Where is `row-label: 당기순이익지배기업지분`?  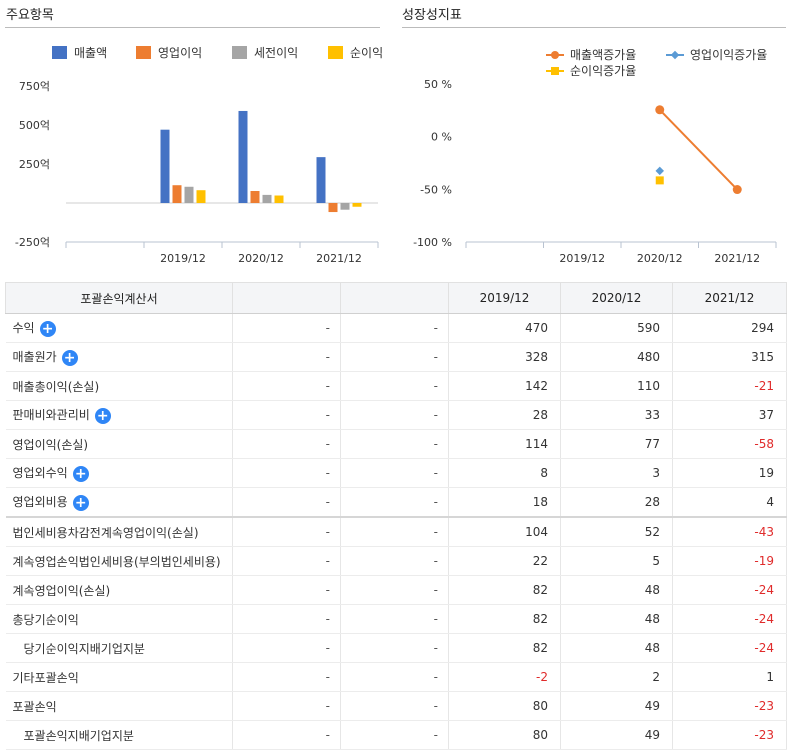
row-label: 당기순이익지배기업지분 is located at coordinates (84, 648).